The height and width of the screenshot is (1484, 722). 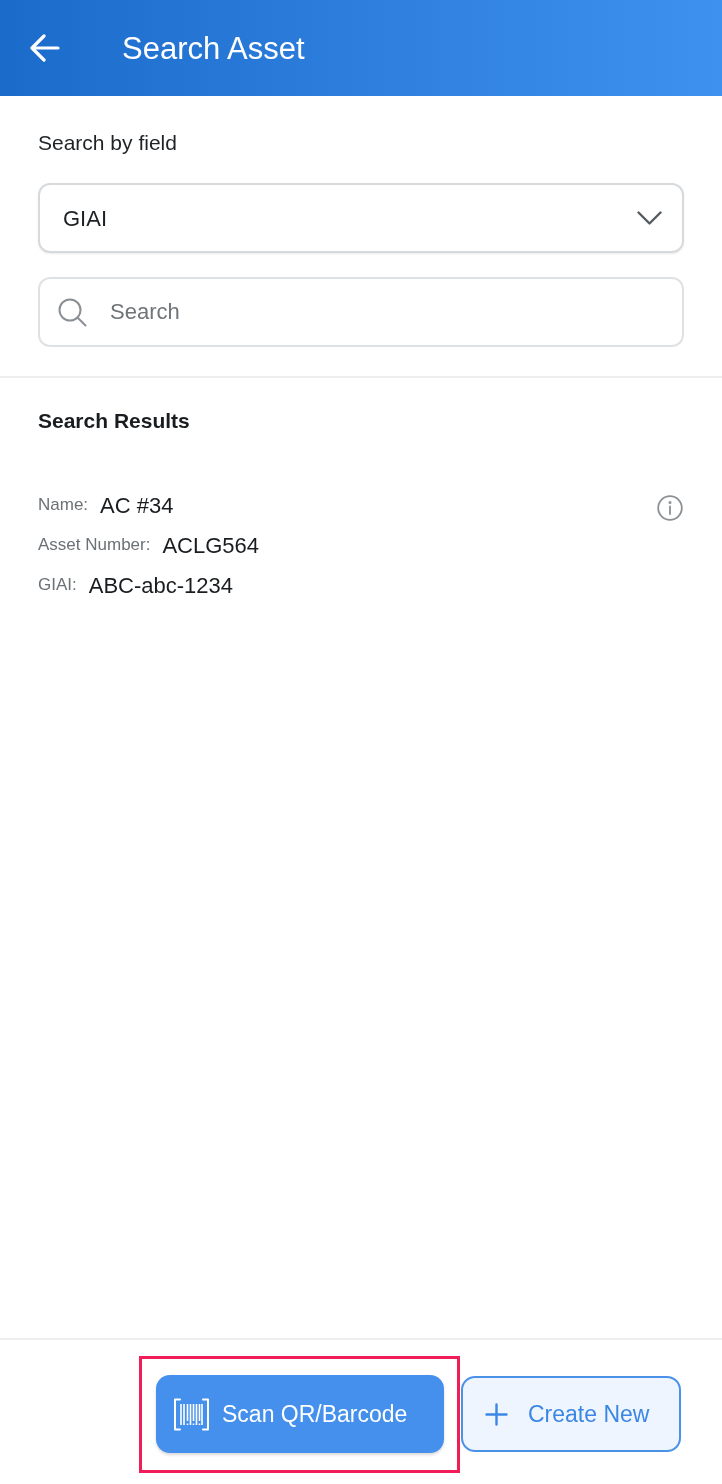 I want to click on result-field-value: ACLG564, so click(x=211, y=545).